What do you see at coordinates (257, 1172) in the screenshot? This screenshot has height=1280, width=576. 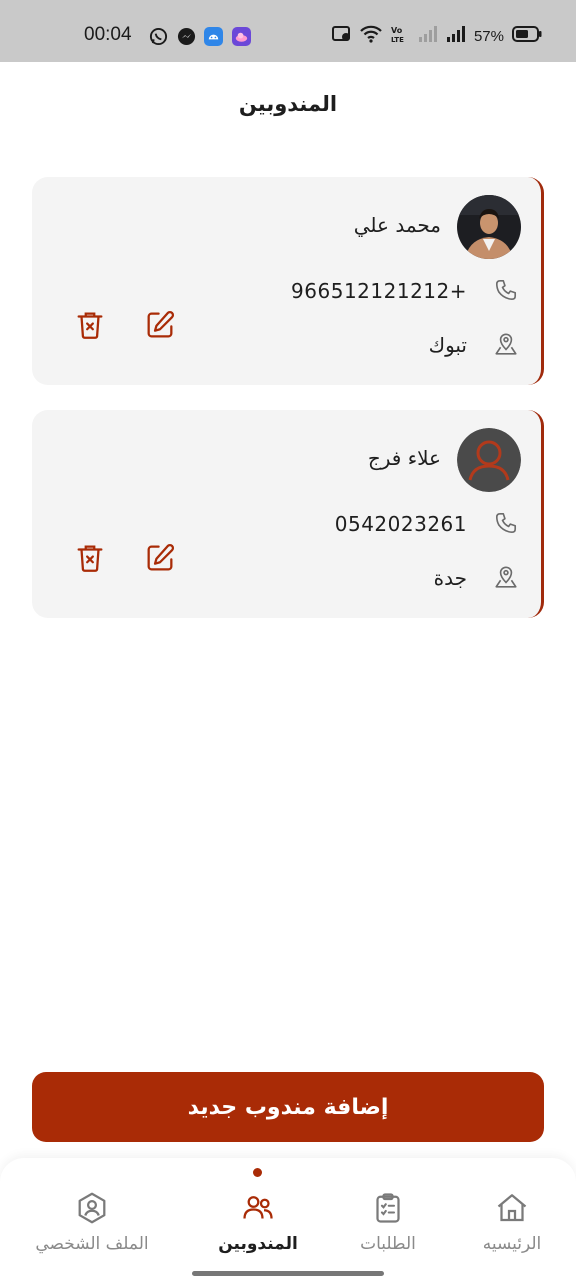 I see `active-indicator` at bounding box center [257, 1172].